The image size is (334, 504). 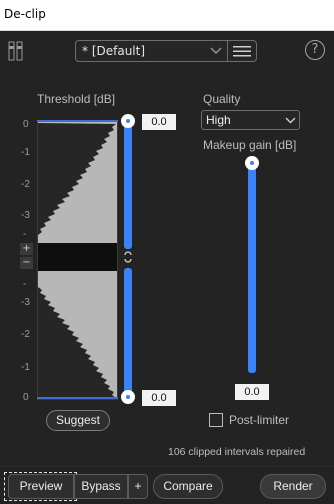 What do you see at coordinates (159, 398) in the screenshot?
I see `lower-threshold-value: 0.0` at bounding box center [159, 398].